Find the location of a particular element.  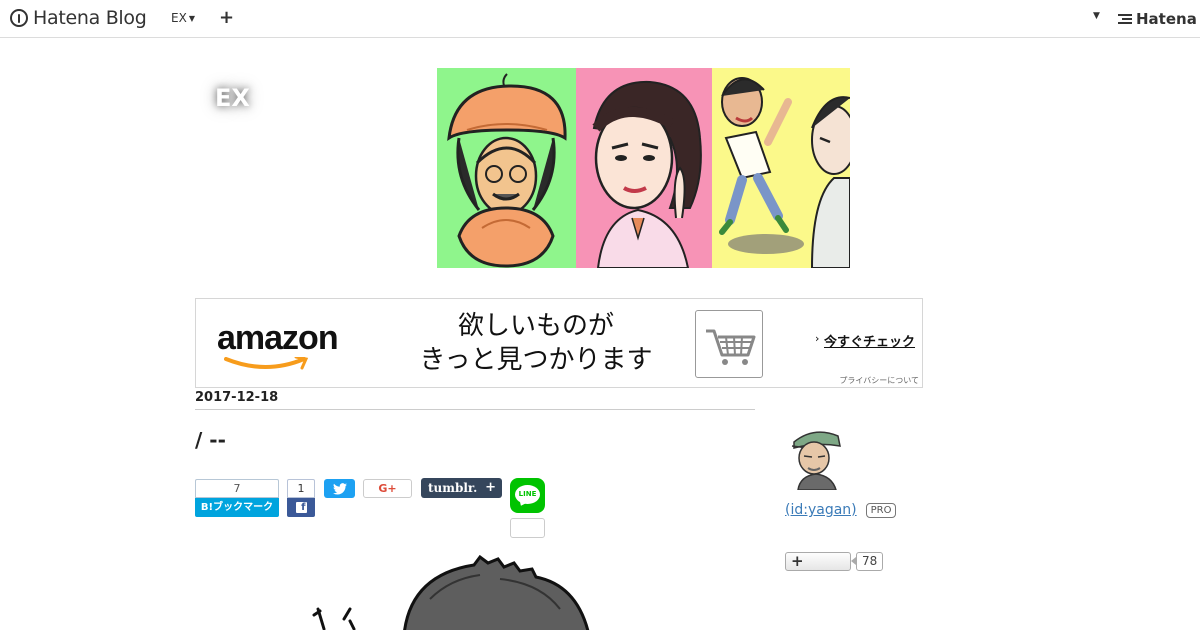

entry-illustration is located at coordinates (470, 592).